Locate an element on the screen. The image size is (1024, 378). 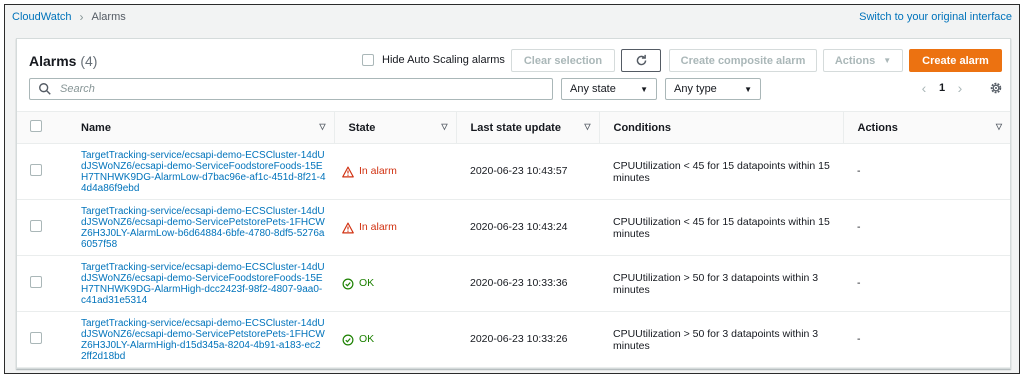
column-header-name: Name ▽ is located at coordinates (195, 127).